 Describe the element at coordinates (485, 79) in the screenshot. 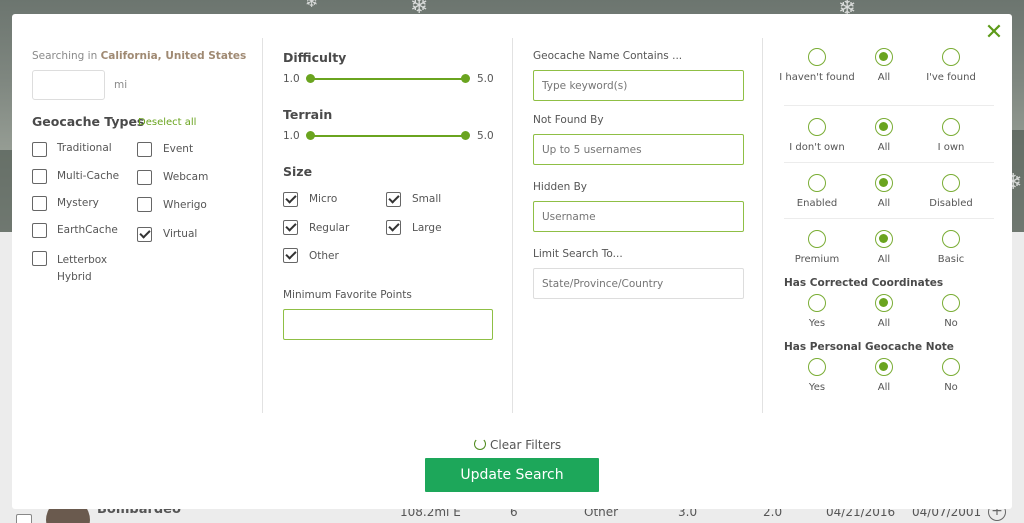

I see `difficulty-max: 5.0` at that location.